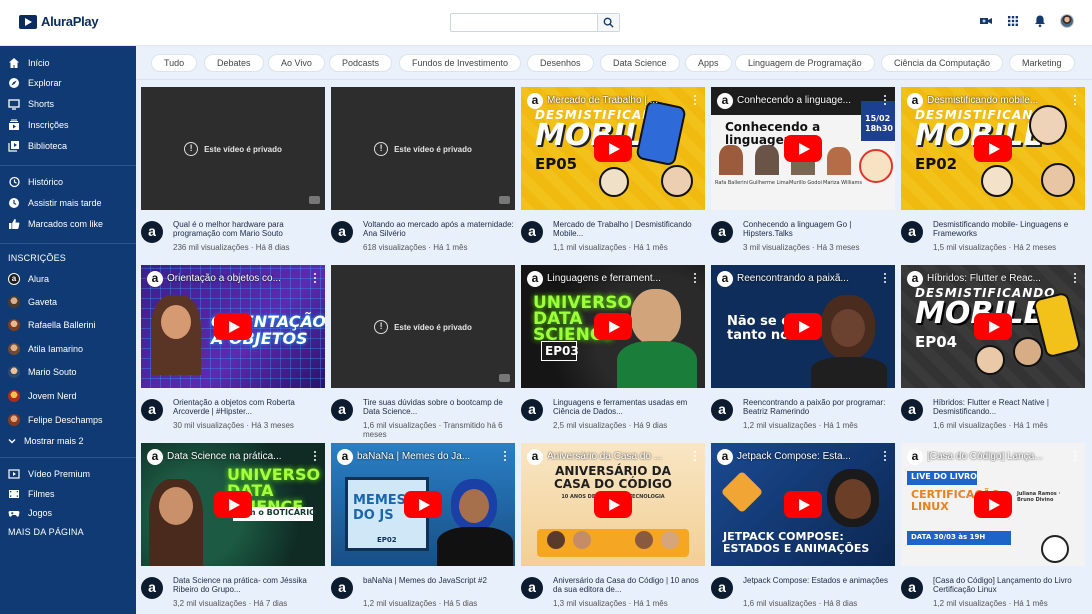 This screenshot has height=614, width=1092. What do you see at coordinates (32, 302) in the screenshot?
I see `subscription-item: Gaveta` at bounding box center [32, 302].